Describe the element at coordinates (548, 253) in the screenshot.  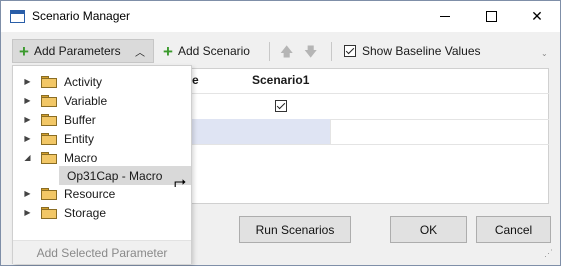
I see `resize-grip-icon: ⋰` at that location.